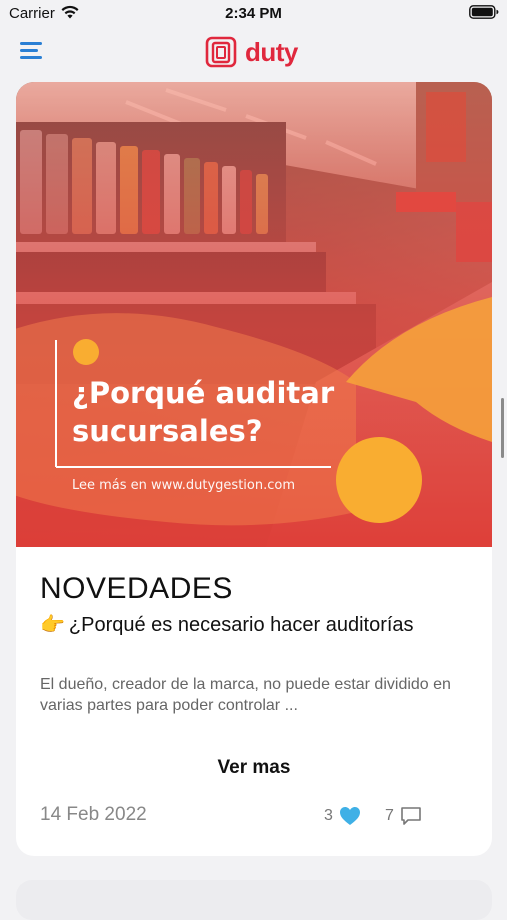 Image resolution: width=507 pixels, height=920 pixels. What do you see at coordinates (502, 428) in the screenshot?
I see `scrollbar` at bounding box center [502, 428].